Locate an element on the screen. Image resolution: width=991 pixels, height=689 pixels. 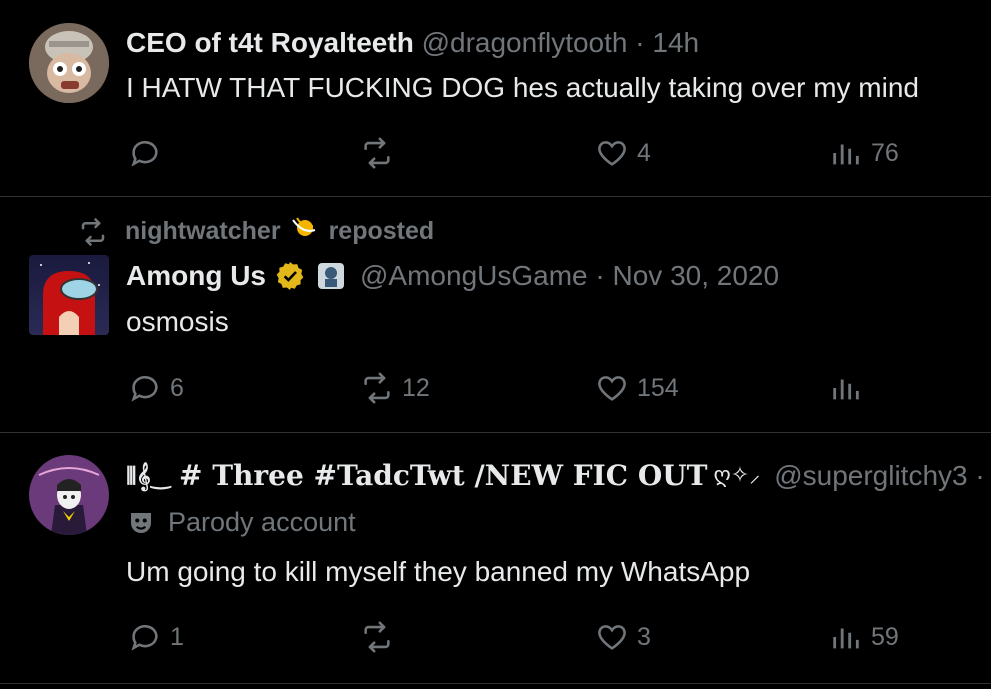
display-name: CEO of t4t Royalteeth is located at coordinates (270, 42).